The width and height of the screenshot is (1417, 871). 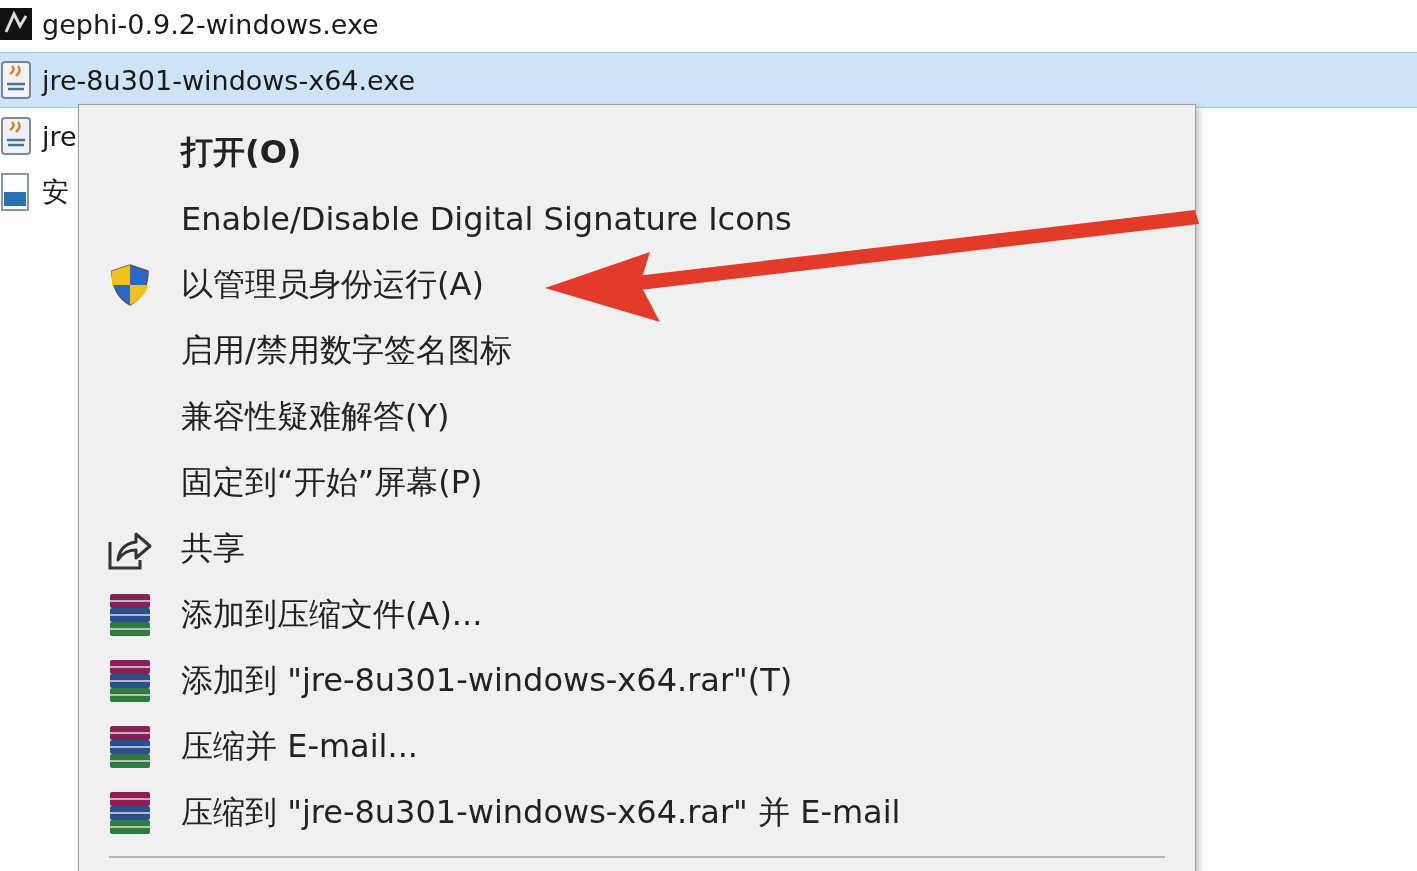 What do you see at coordinates (228, 80) in the screenshot?
I see `file-name: jre-8u301-windows-x64.exe` at bounding box center [228, 80].